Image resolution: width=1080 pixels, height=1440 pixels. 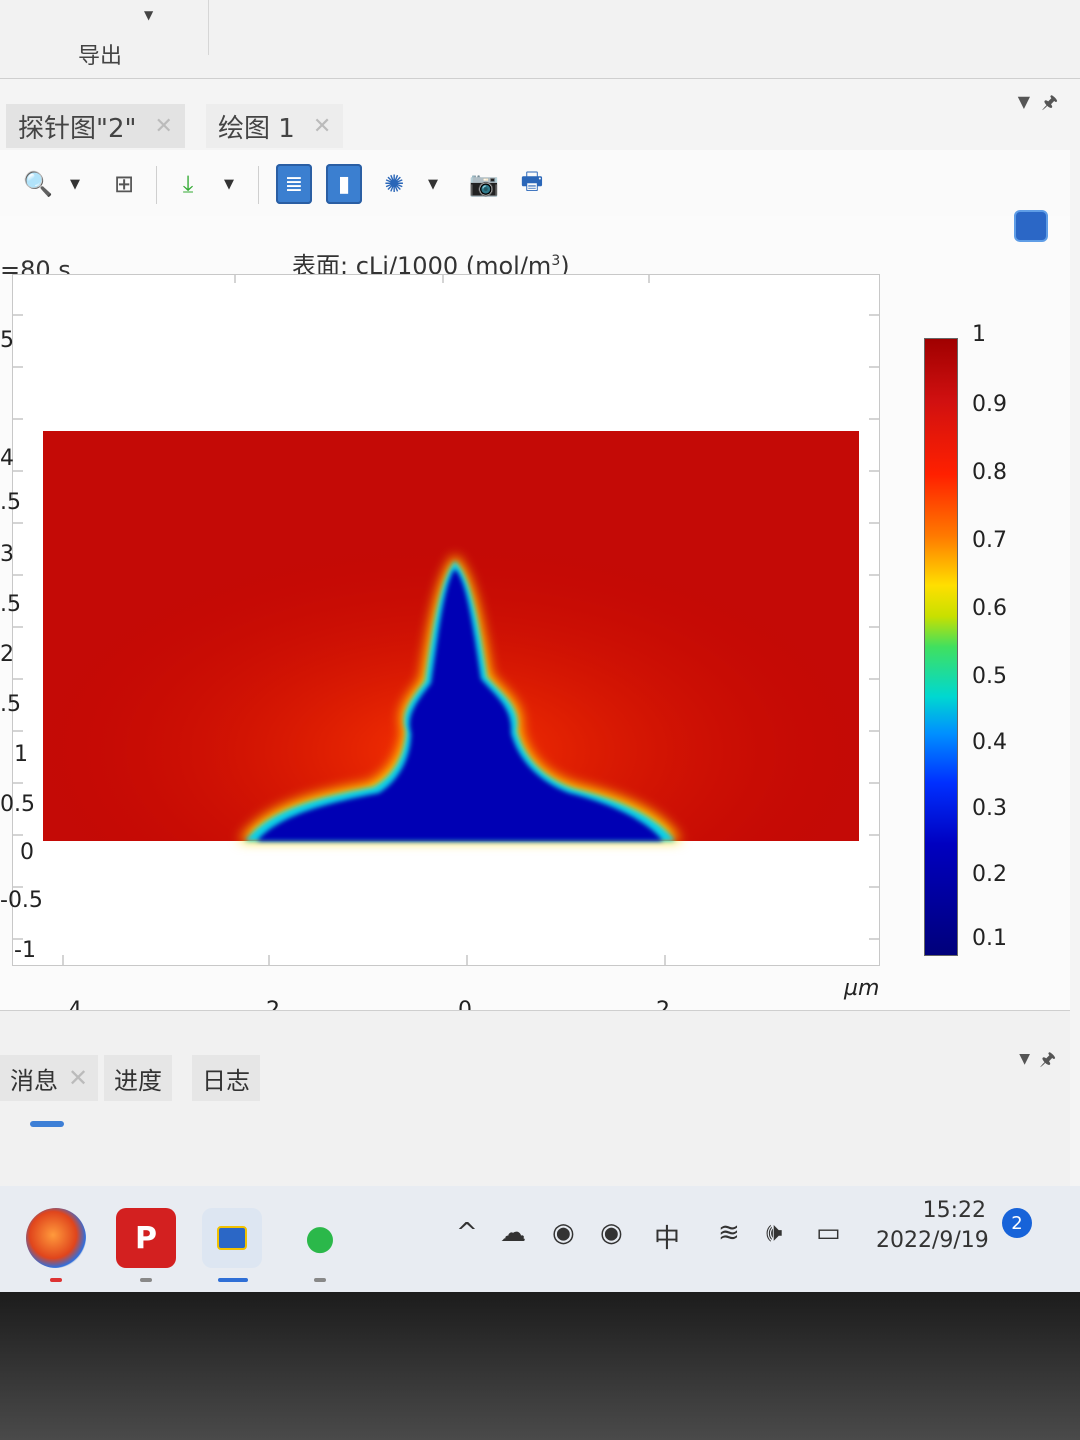 I want to click on tab-label: 消息, so click(x=34, y=1080).